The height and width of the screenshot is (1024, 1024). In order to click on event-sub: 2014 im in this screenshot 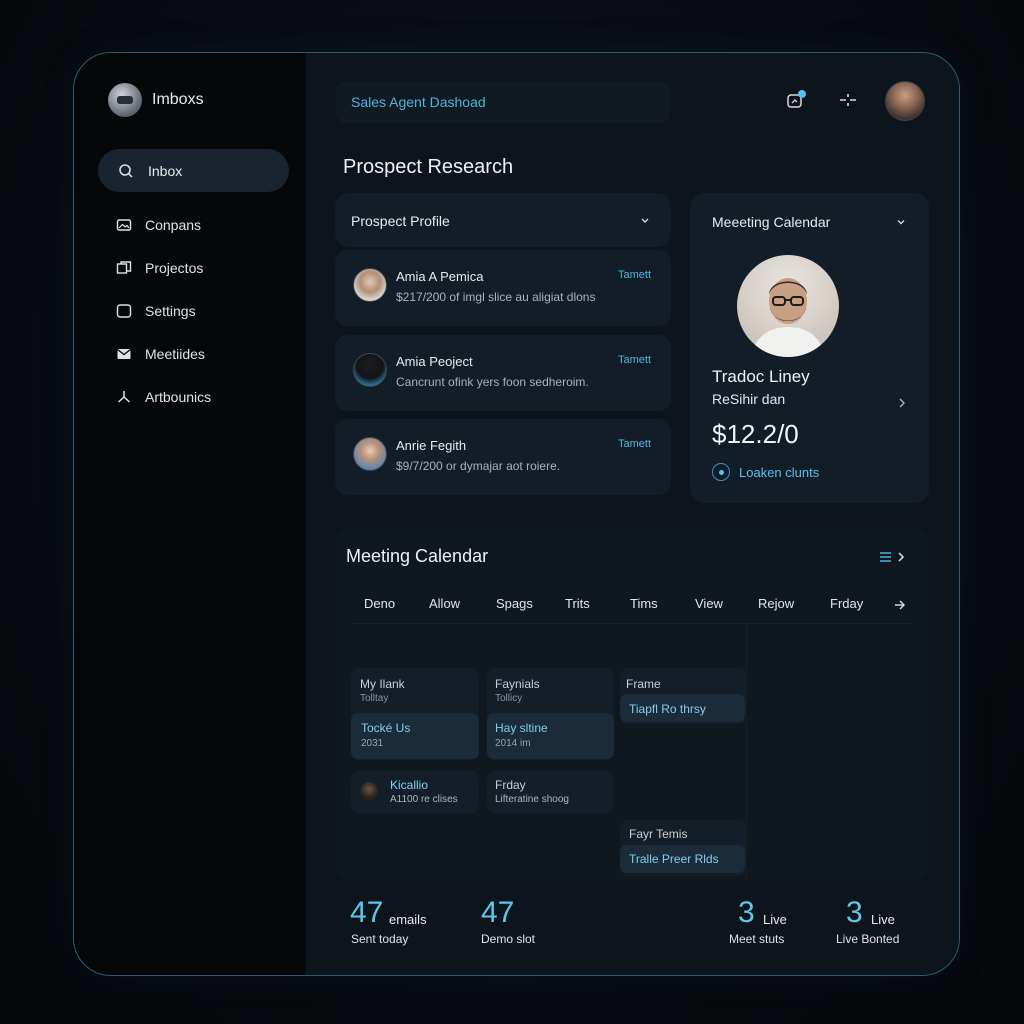, I will do `click(513, 743)`.